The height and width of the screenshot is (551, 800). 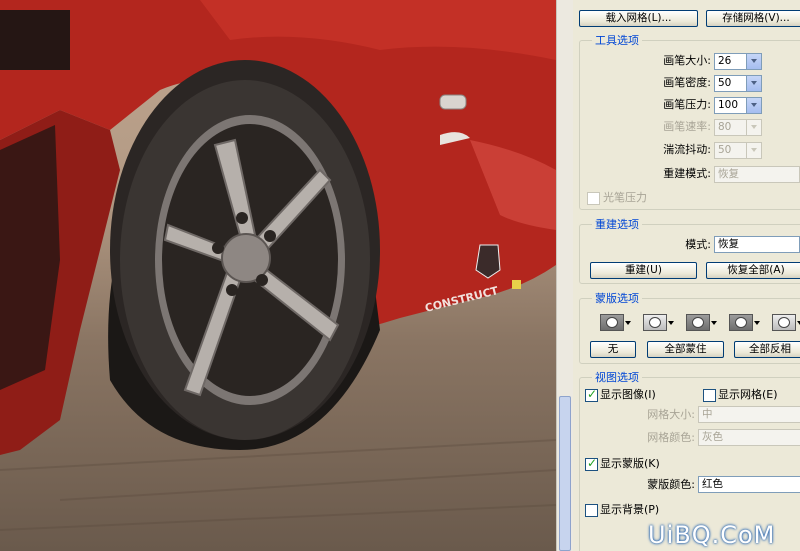 I want to click on mask-intersect-button, so click(x=744, y=322).